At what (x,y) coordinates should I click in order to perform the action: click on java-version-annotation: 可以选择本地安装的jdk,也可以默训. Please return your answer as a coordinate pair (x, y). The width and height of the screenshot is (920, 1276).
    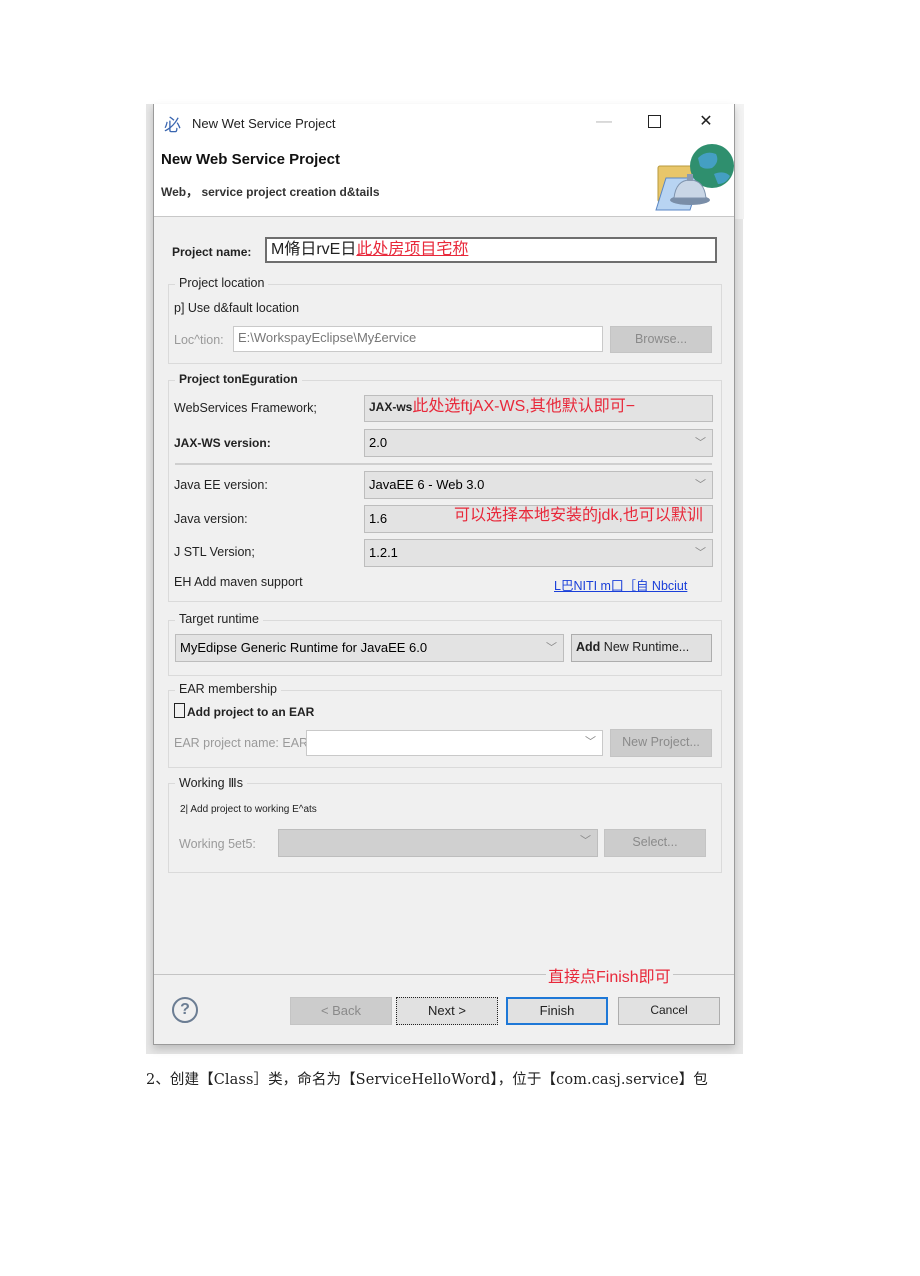
    Looking at the image, I should click on (578, 515).